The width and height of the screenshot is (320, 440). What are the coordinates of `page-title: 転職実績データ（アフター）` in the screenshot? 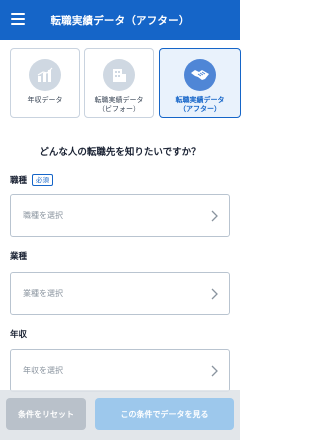 It's located at (120, 20).